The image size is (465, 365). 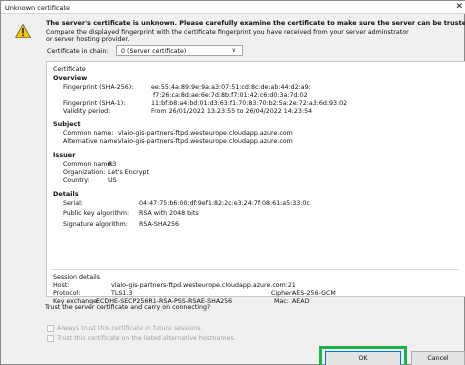 What do you see at coordinates (281, 301) in the screenshot?
I see `mac-label: Mac:` at bounding box center [281, 301].